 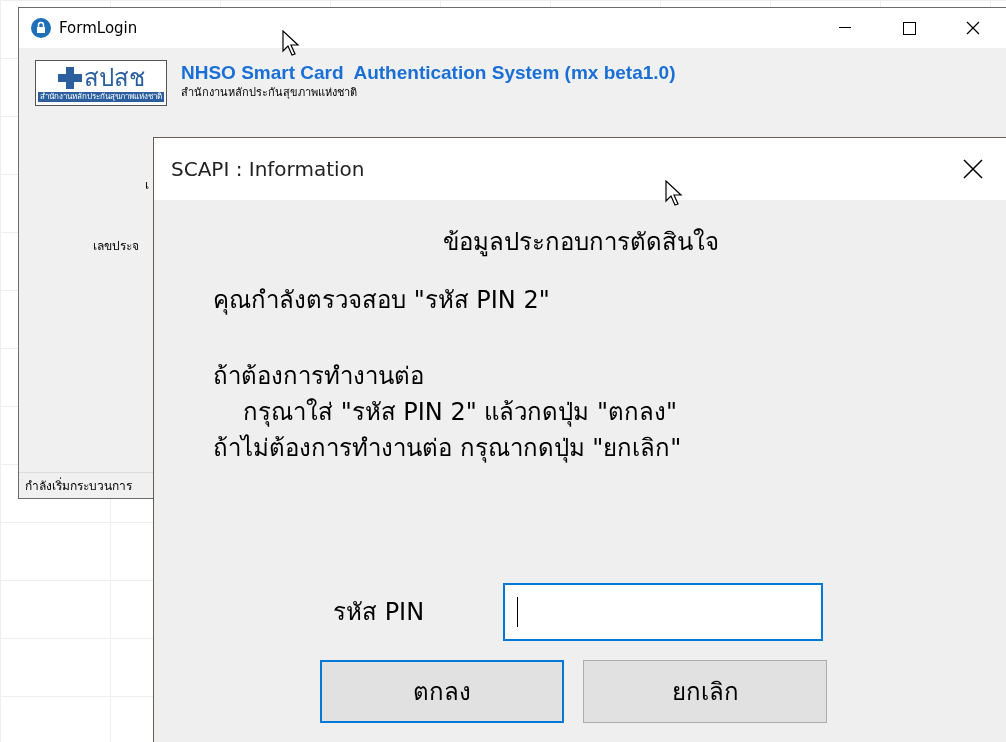 I want to click on minimize-icon, so click(x=845, y=28).